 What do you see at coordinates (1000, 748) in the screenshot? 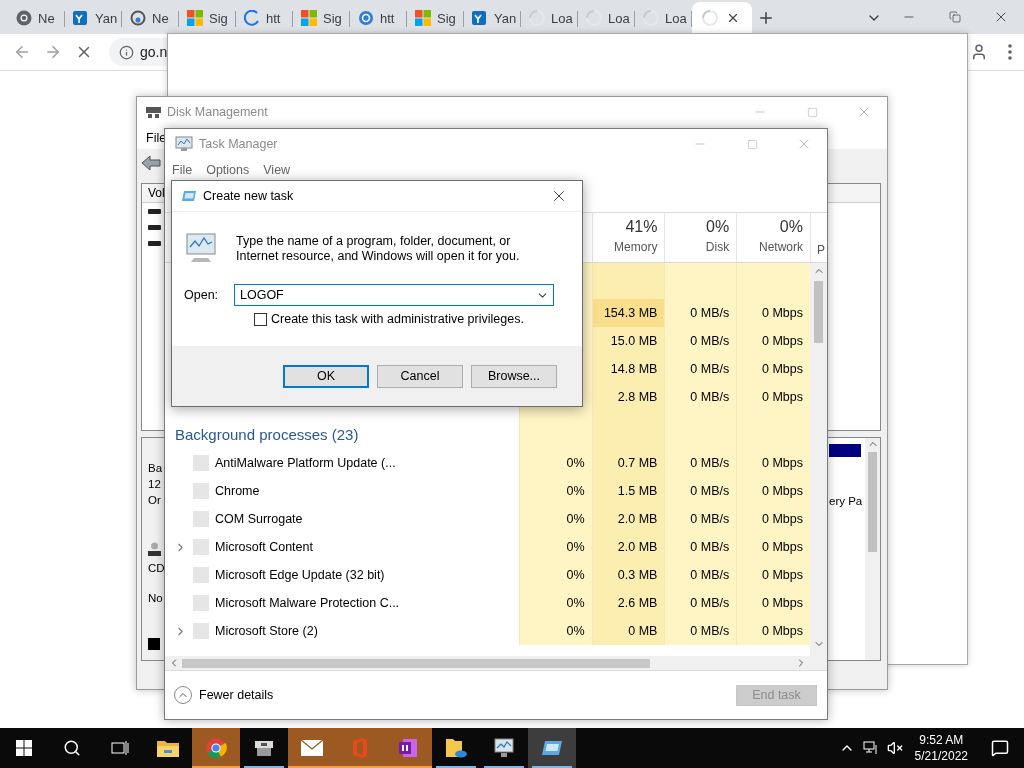
I see `notification-icon` at bounding box center [1000, 748].